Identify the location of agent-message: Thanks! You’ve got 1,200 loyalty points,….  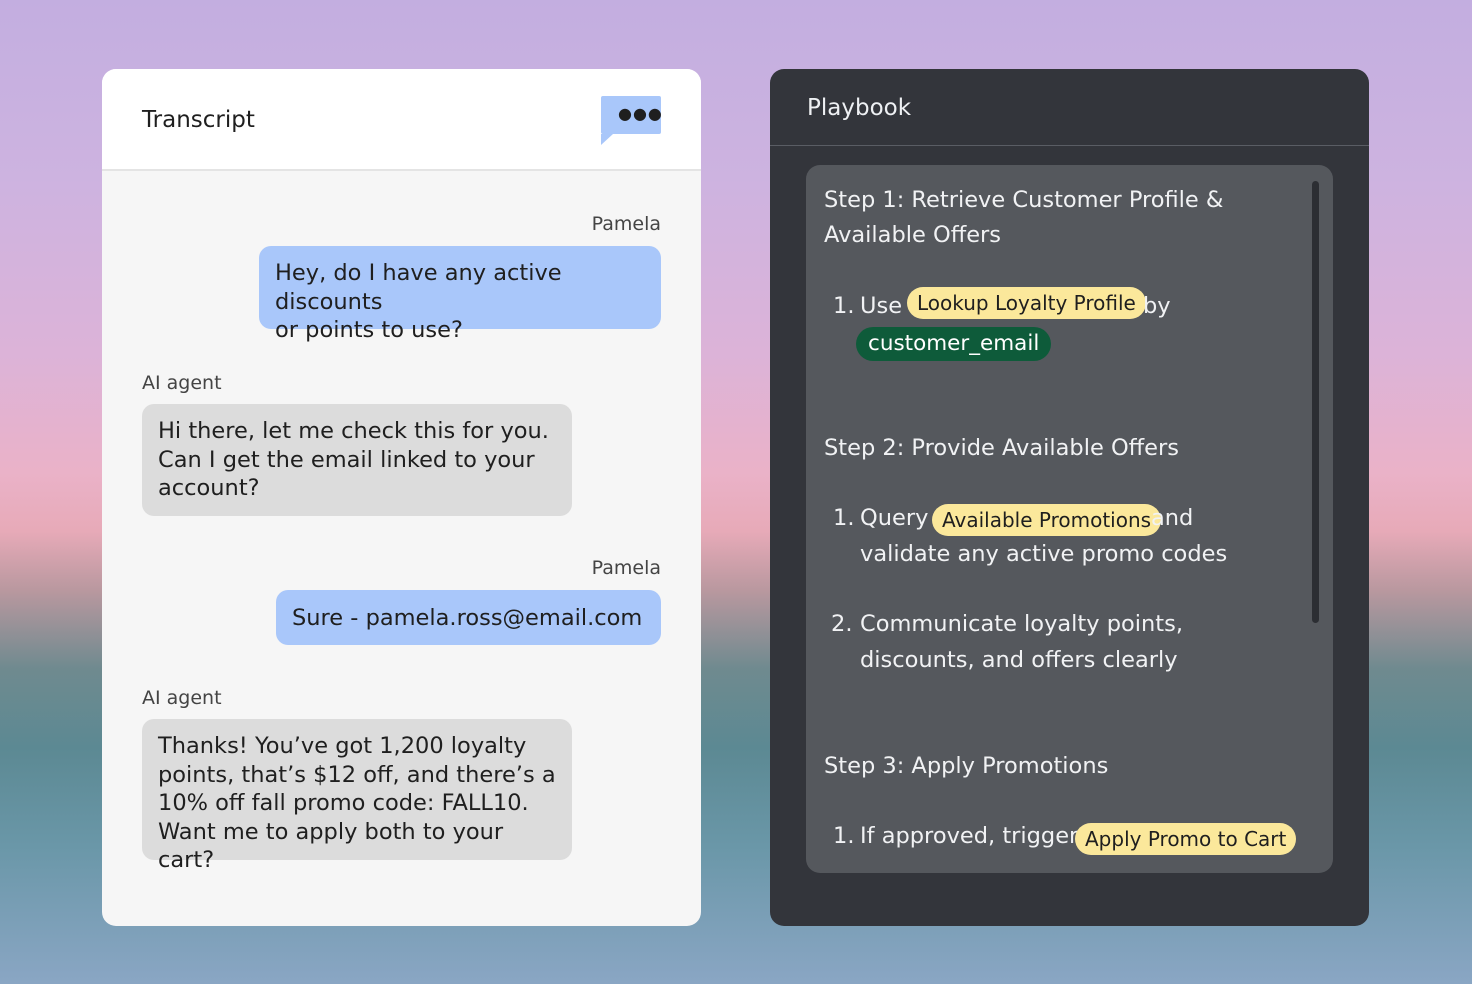
(357, 796).